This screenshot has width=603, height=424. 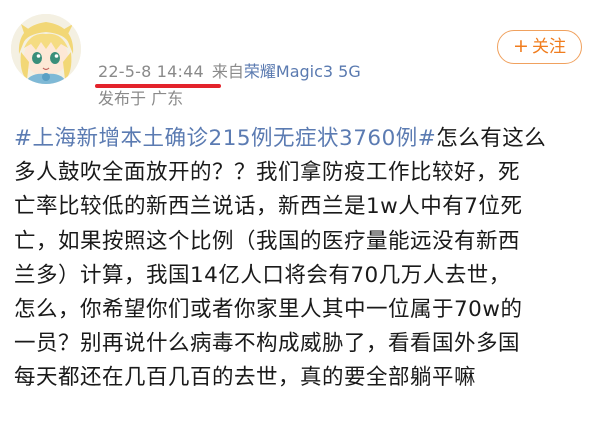 I want to click on body-line: 亡，如果按照这个比例（我国的医疗量能远没有新西, so click(x=267, y=241).